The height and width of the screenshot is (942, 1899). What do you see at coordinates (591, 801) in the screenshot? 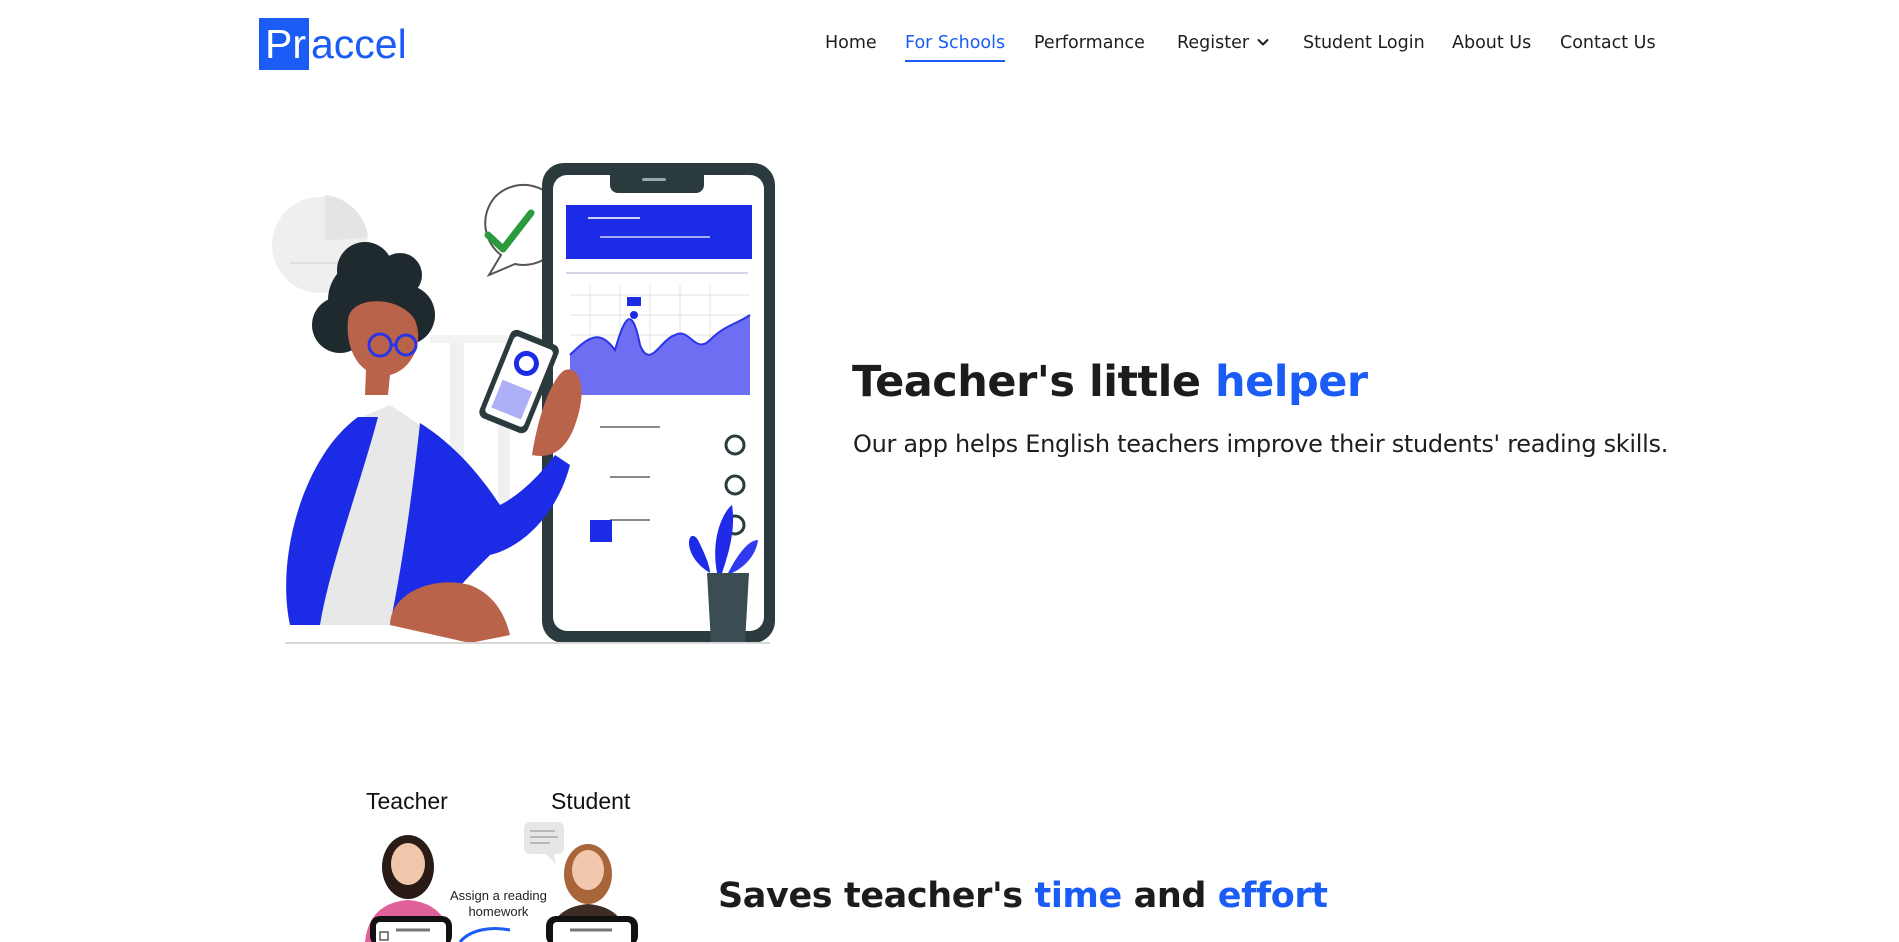
I see `student-label: Student` at bounding box center [591, 801].